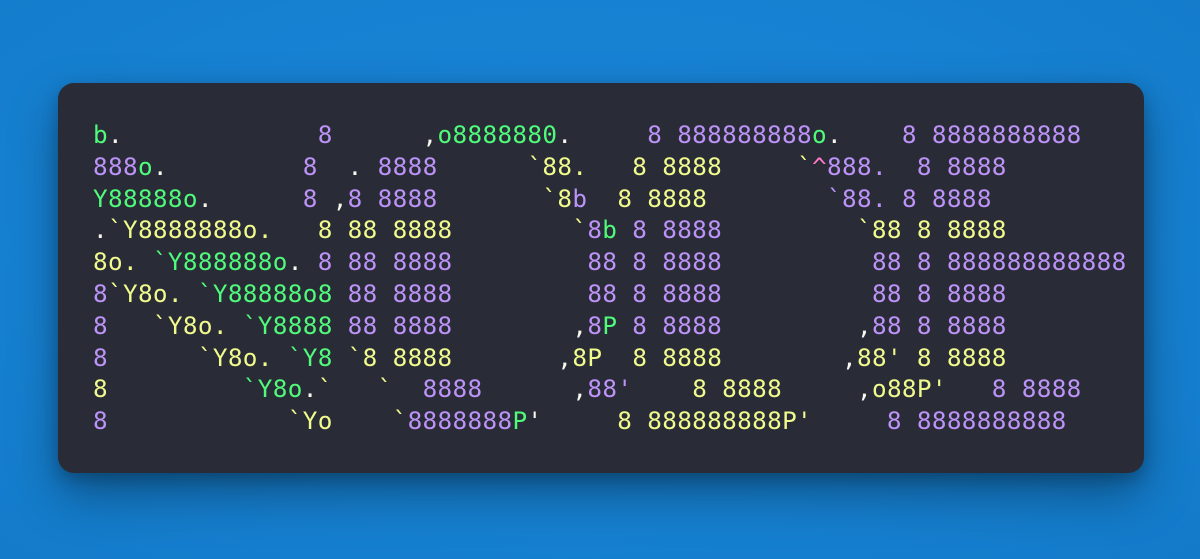 This screenshot has height=559, width=1200. I want to click on ascii-token: P', so click(797, 421).